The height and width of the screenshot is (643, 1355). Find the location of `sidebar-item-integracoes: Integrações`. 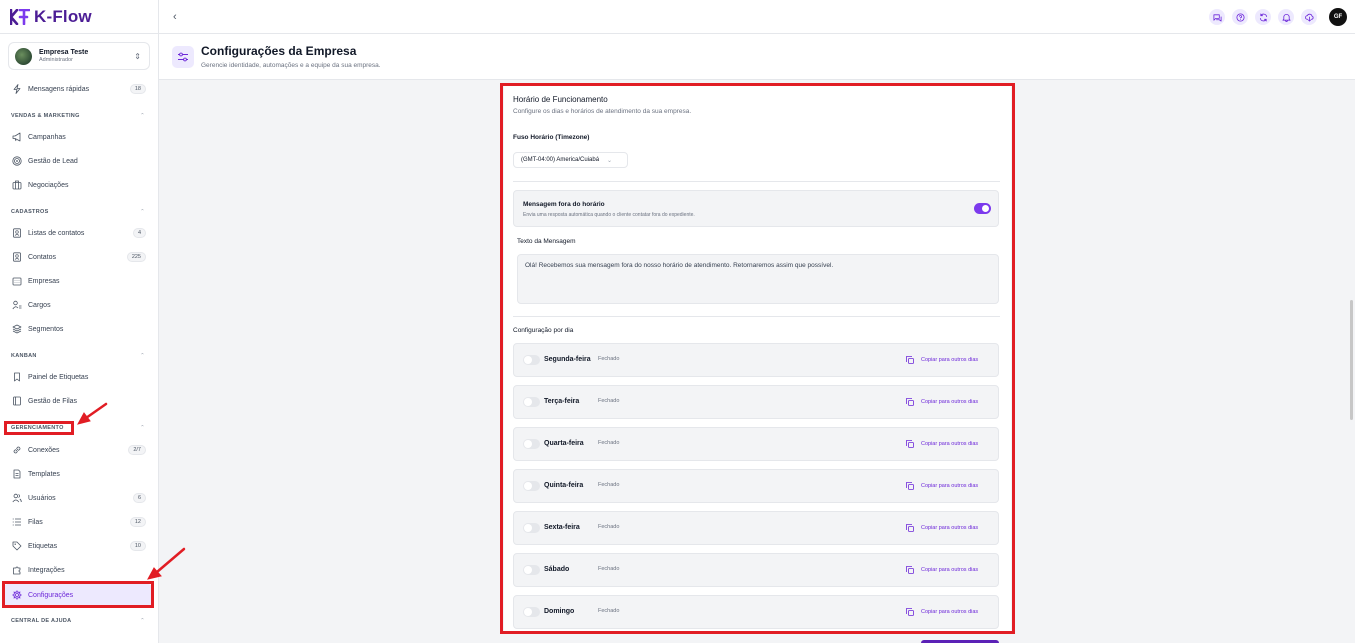

sidebar-item-integracoes: Integrações is located at coordinates (79, 570).